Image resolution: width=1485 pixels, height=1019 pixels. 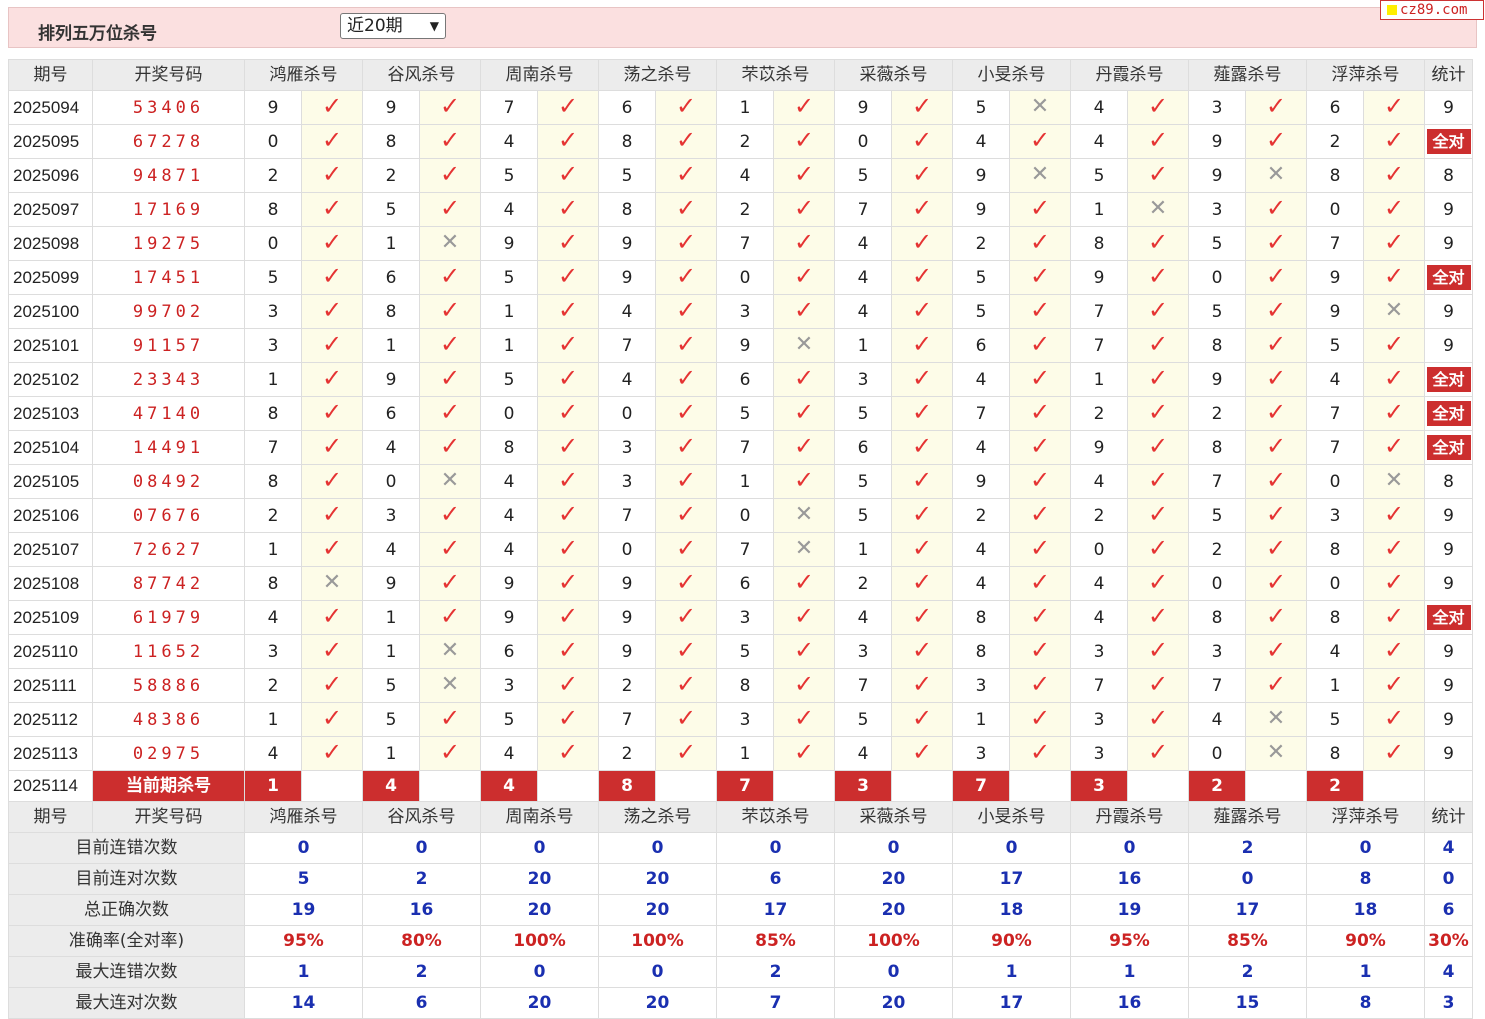 What do you see at coordinates (1448, 848) in the screenshot?
I see `stat-total: 4` at bounding box center [1448, 848].